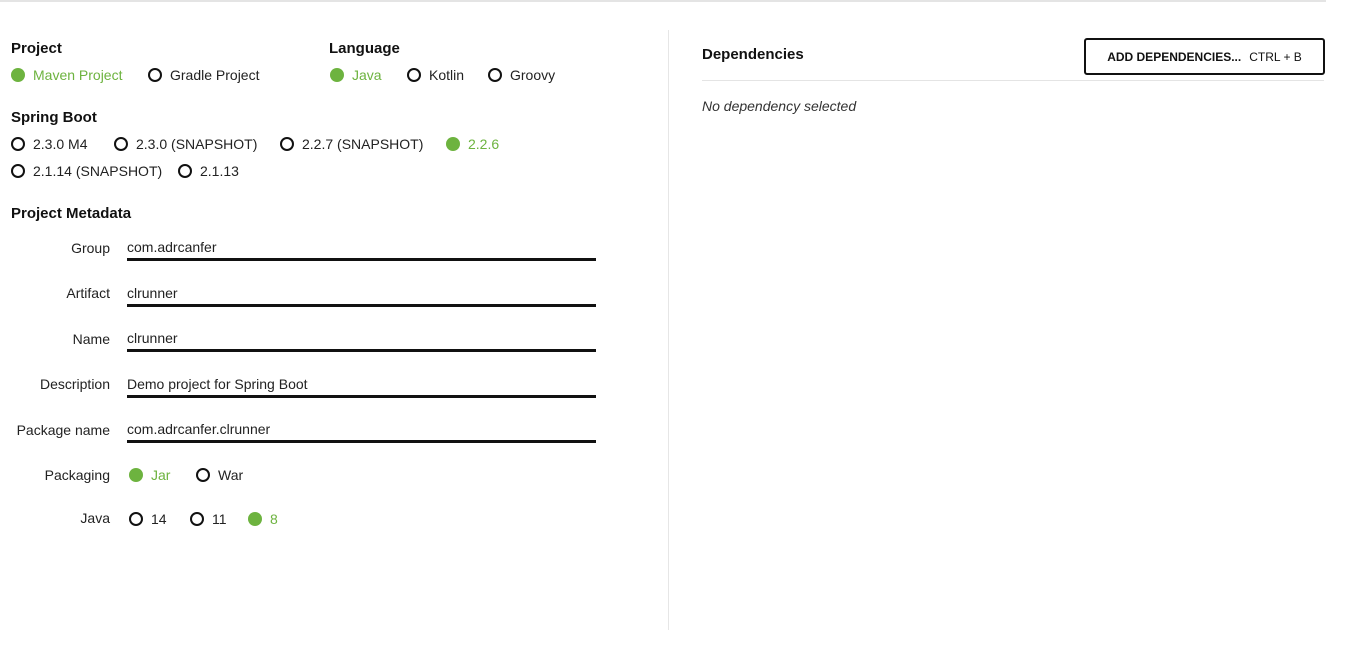 Image resolution: width=1358 pixels, height=656 pixels. What do you see at coordinates (363, 144) in the screenshot?
I see `radio-label: 2.2.7 (SNAPSHOT)` at bounding box center [363, 144].